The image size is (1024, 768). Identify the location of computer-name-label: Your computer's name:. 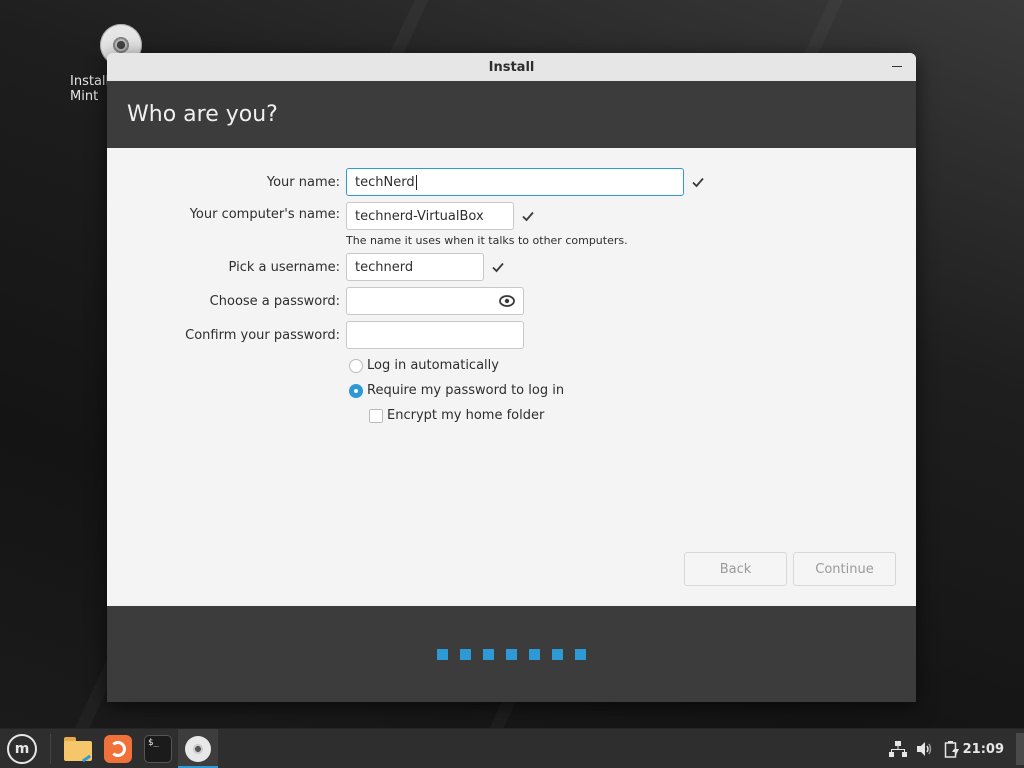
(264, 214).